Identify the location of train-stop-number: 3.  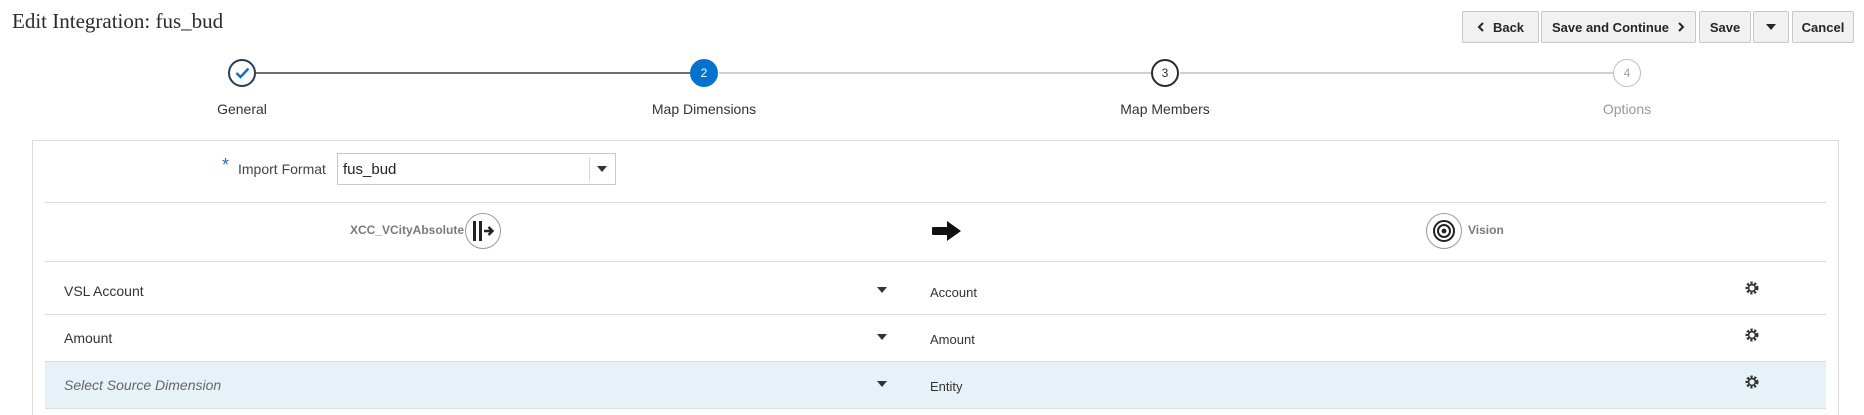
(1165, 73).